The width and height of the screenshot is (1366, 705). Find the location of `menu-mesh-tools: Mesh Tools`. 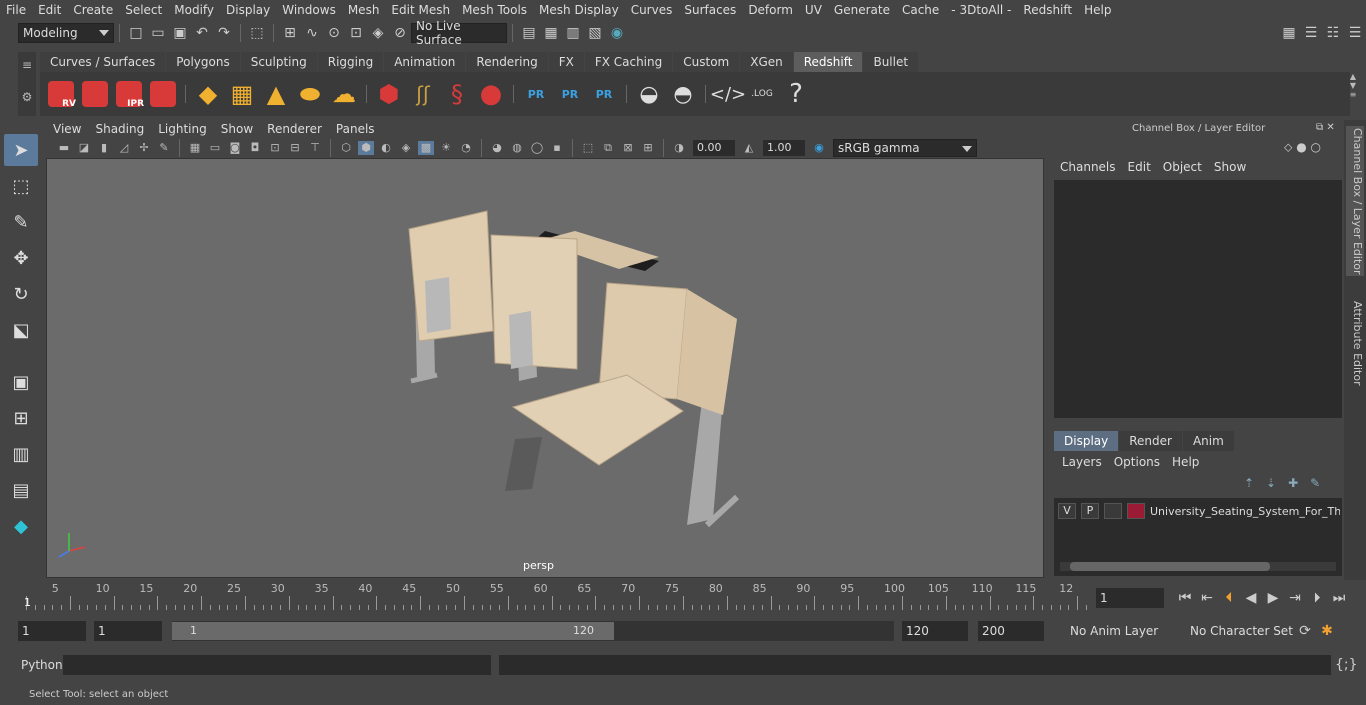

menu-mesh-tools: Mesh Tools is located at coordinates (494, 10).